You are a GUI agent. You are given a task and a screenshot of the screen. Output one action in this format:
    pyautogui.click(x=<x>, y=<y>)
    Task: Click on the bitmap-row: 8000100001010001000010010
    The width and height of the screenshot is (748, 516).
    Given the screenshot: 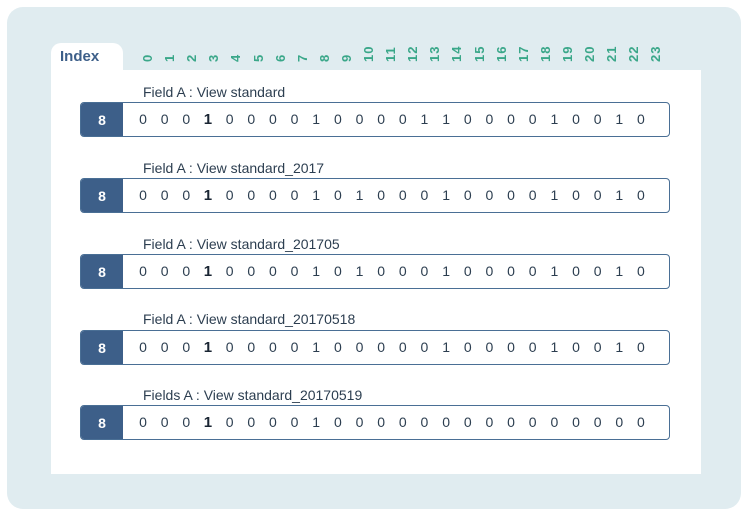 What is the action you would take?
    pyautogui.click(x=375, y=195)
    